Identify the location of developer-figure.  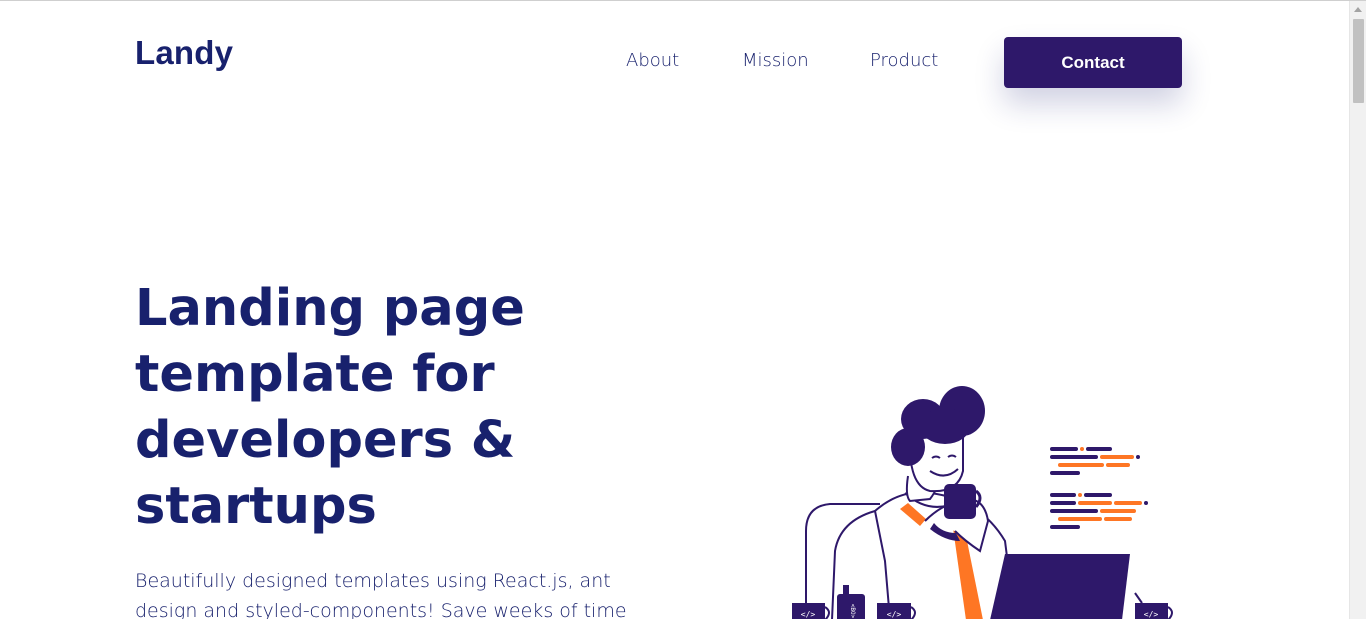
(910, 502).